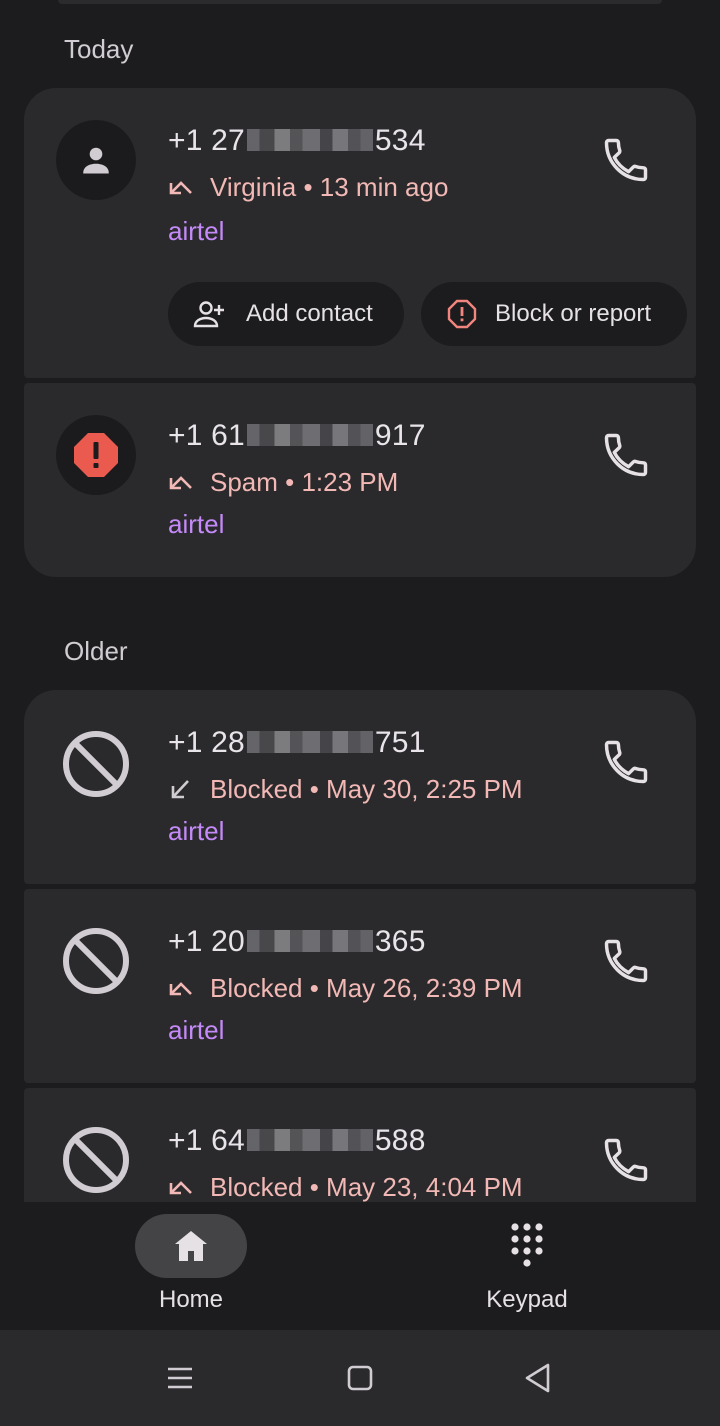  I want to click on call-meta: Blocked • May 30, 2:25 PM, so click(345, 789).